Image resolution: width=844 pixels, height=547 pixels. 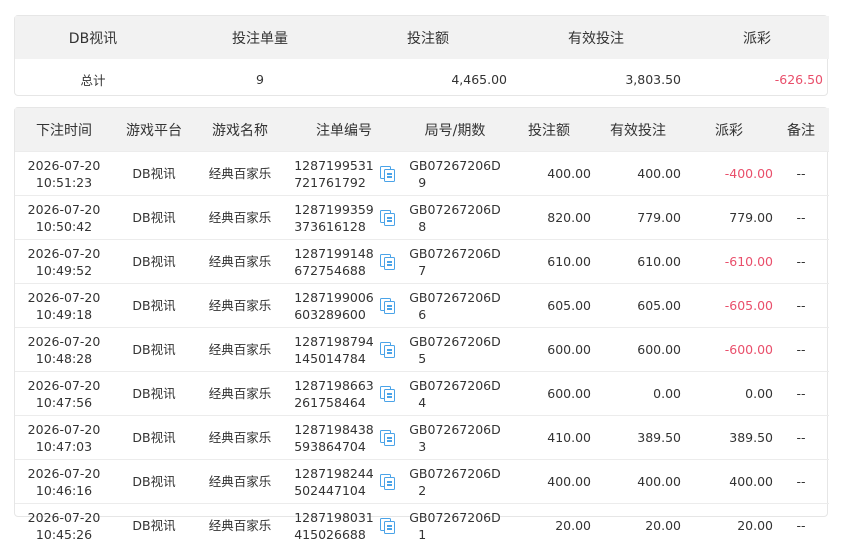 What do you see at coordinates (729, 525) in the screenshot?
I see `payout-cell: 20.00` at bounding box center [729, 525].